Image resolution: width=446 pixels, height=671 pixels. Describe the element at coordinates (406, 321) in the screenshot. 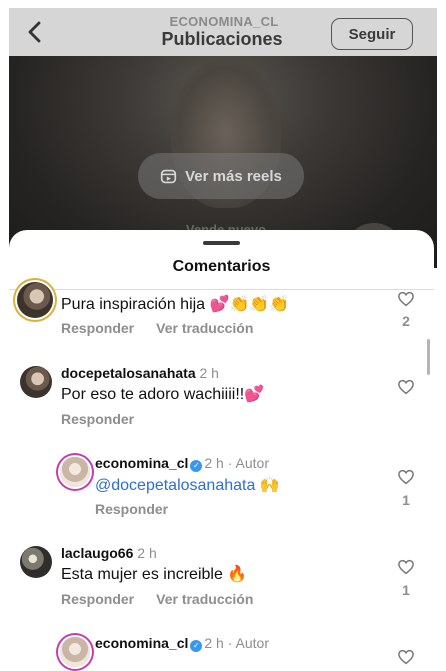

I see `like-count: 2` at that location.